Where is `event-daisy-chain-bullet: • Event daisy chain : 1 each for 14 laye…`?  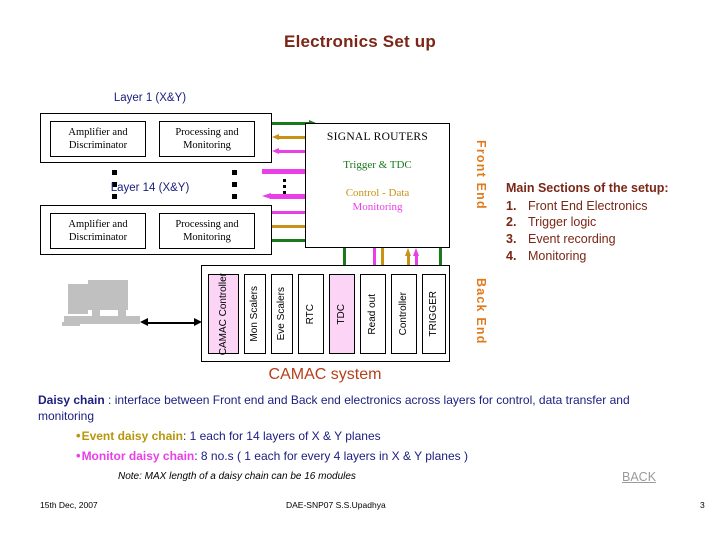 event-daisy-chain-bullet: • Event daisy chain : 1 each for 14 laye… is located at coordinates (377, 436).